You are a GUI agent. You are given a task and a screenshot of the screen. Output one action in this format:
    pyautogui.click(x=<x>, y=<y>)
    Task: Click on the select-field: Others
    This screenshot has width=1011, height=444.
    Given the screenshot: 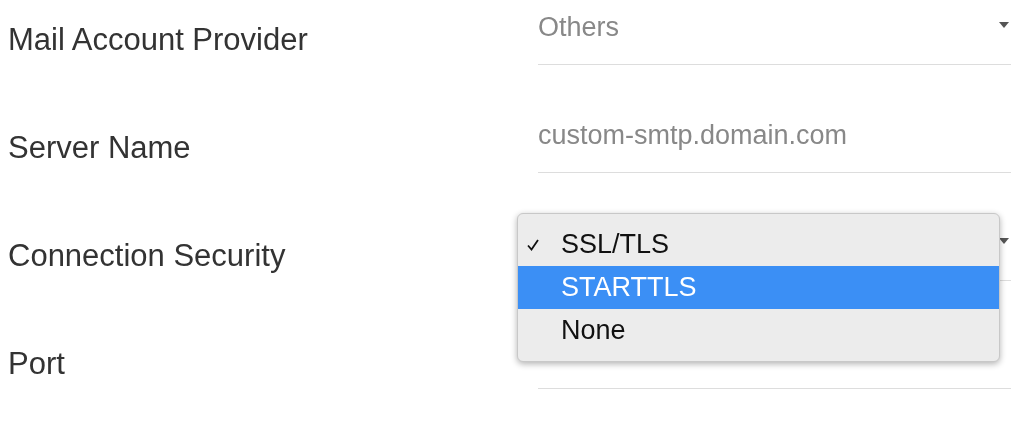 What is the action you would take?
    pyautogui.click(x=774, y=32)
    